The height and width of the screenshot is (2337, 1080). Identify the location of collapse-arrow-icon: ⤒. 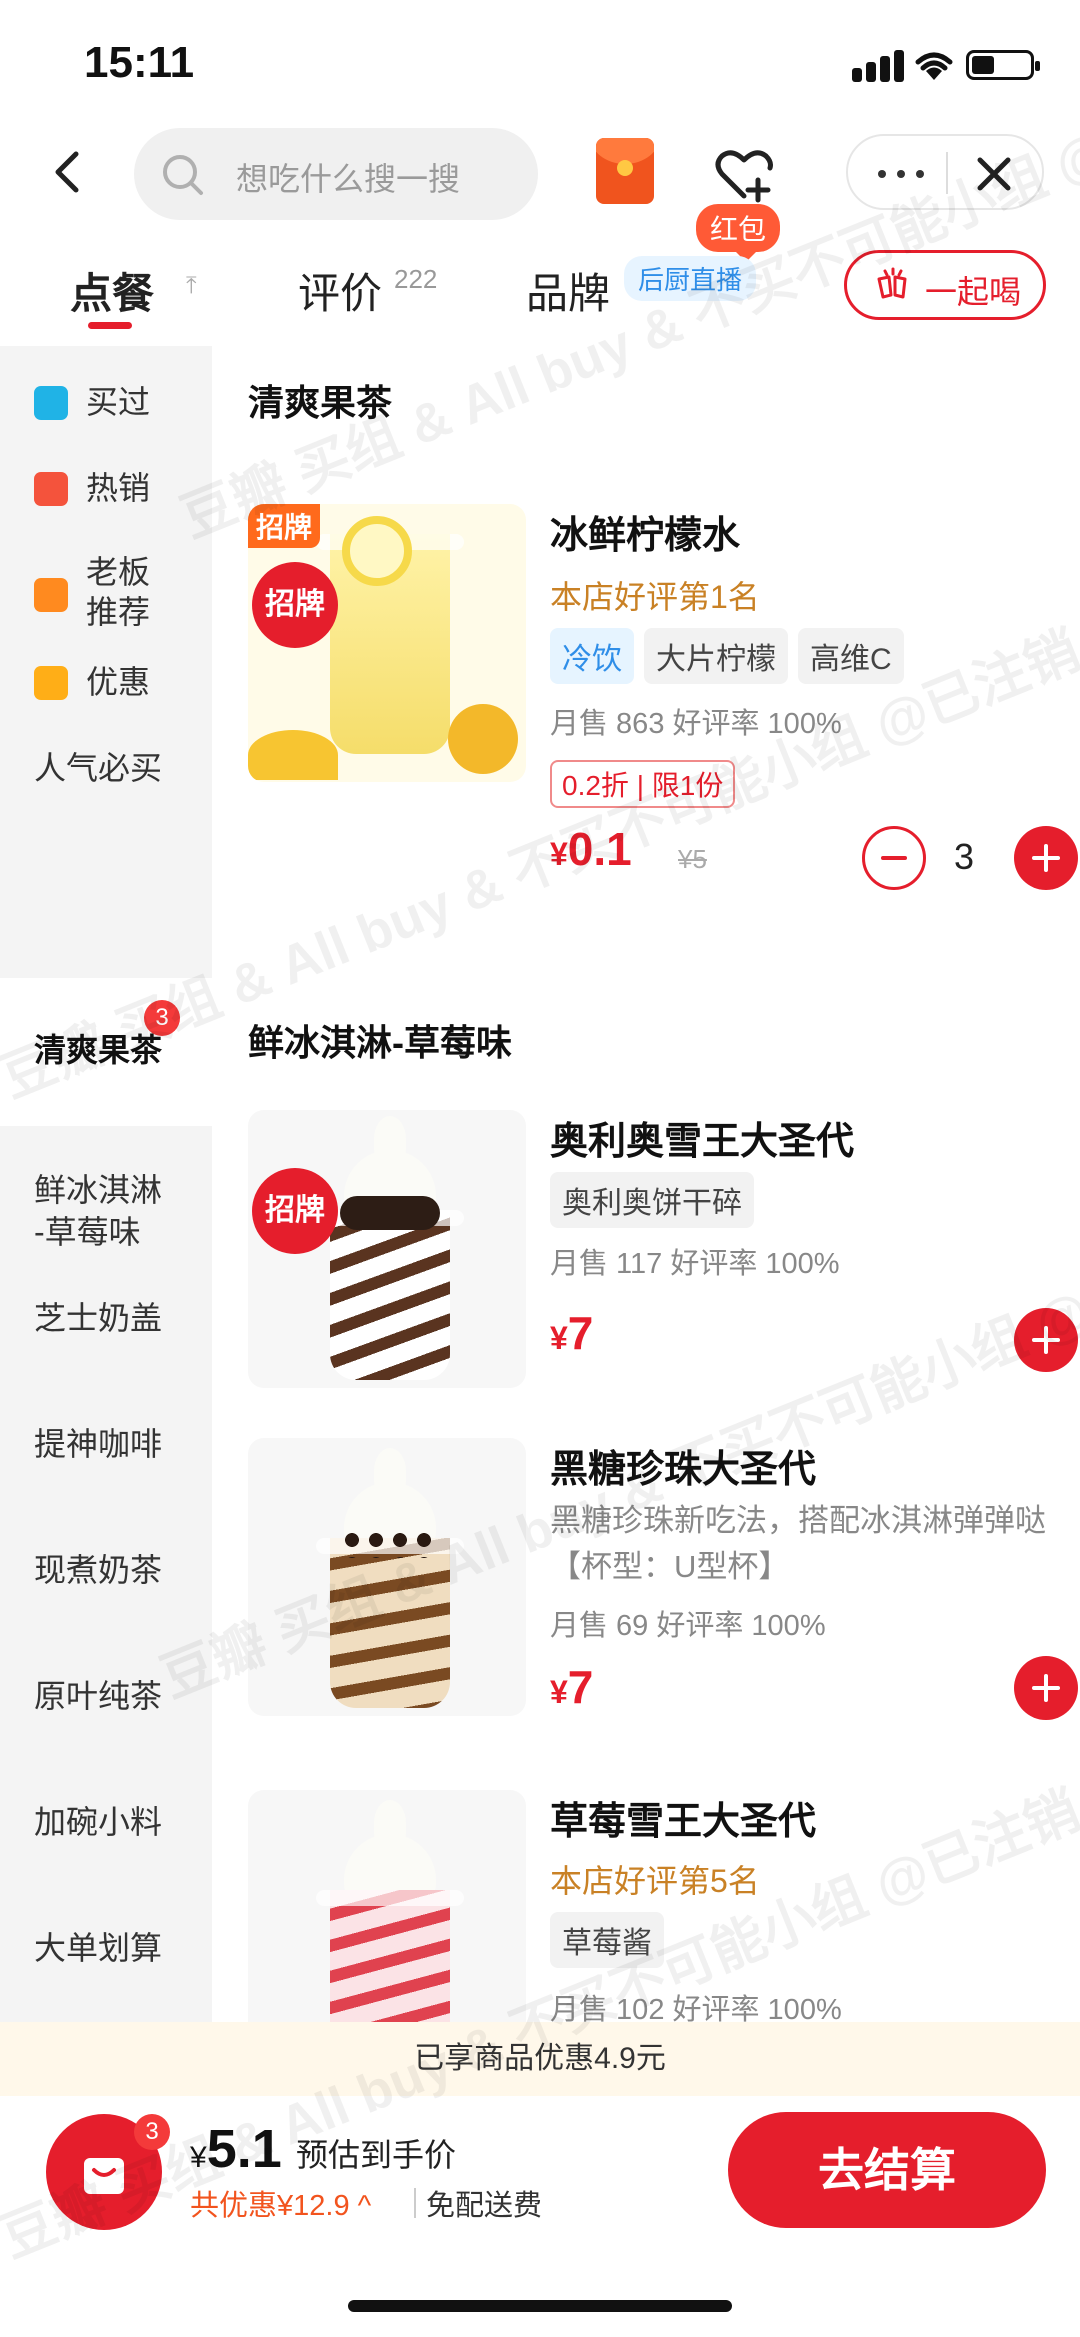
(191, 286).